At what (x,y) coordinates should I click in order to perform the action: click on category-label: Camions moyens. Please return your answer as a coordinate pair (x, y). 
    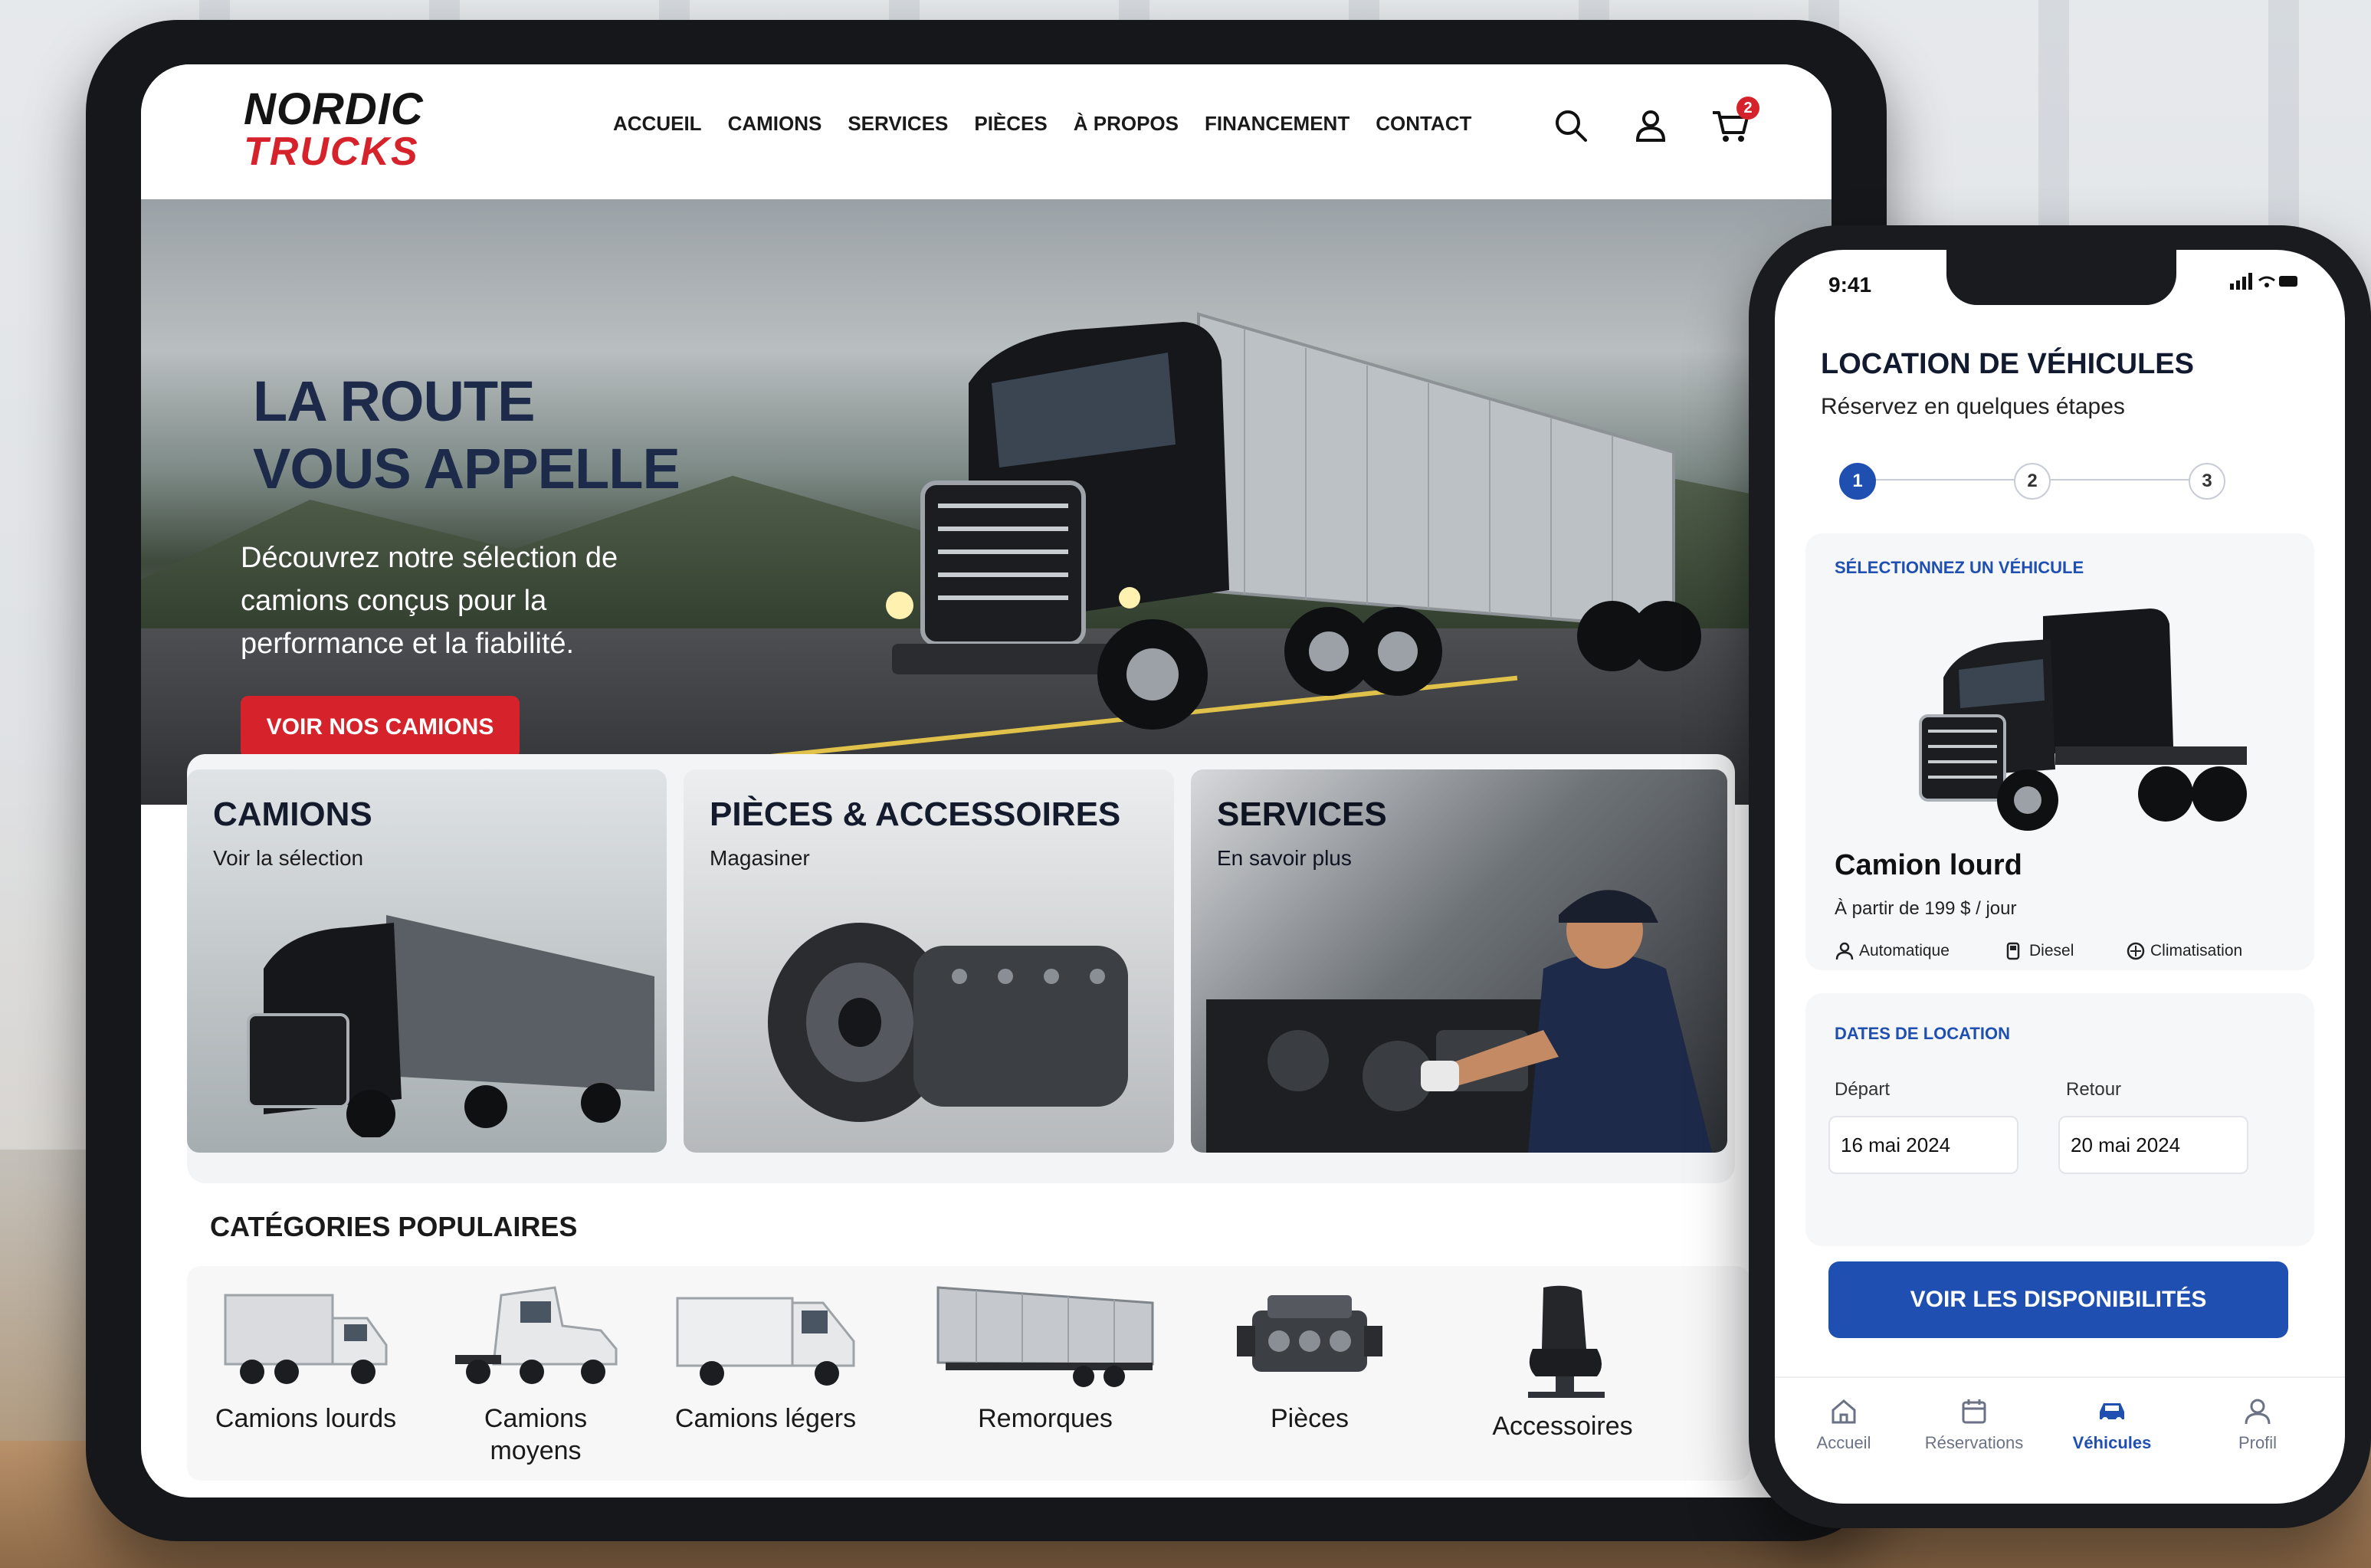
    Looking at the image, I should click on (536, 1434).